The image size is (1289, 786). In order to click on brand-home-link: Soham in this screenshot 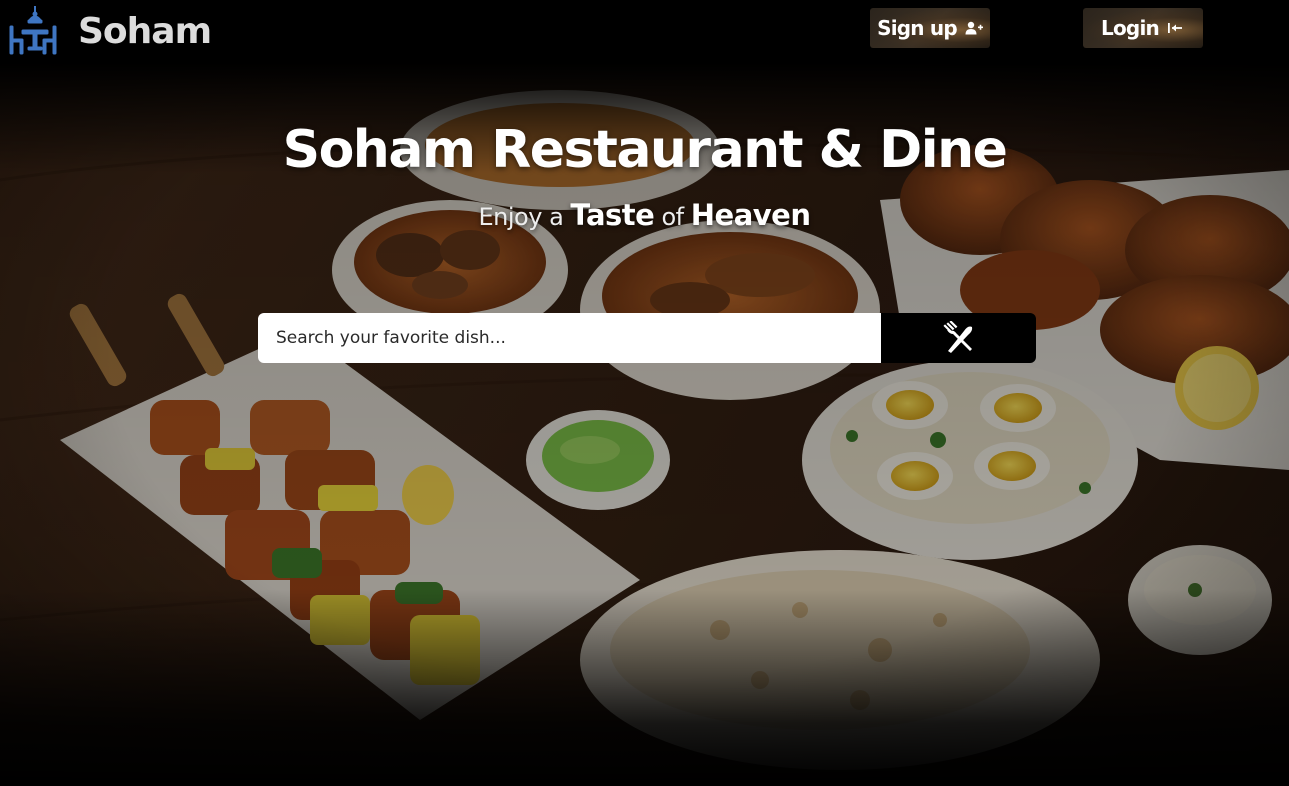, I will do `click(110, 32)`.